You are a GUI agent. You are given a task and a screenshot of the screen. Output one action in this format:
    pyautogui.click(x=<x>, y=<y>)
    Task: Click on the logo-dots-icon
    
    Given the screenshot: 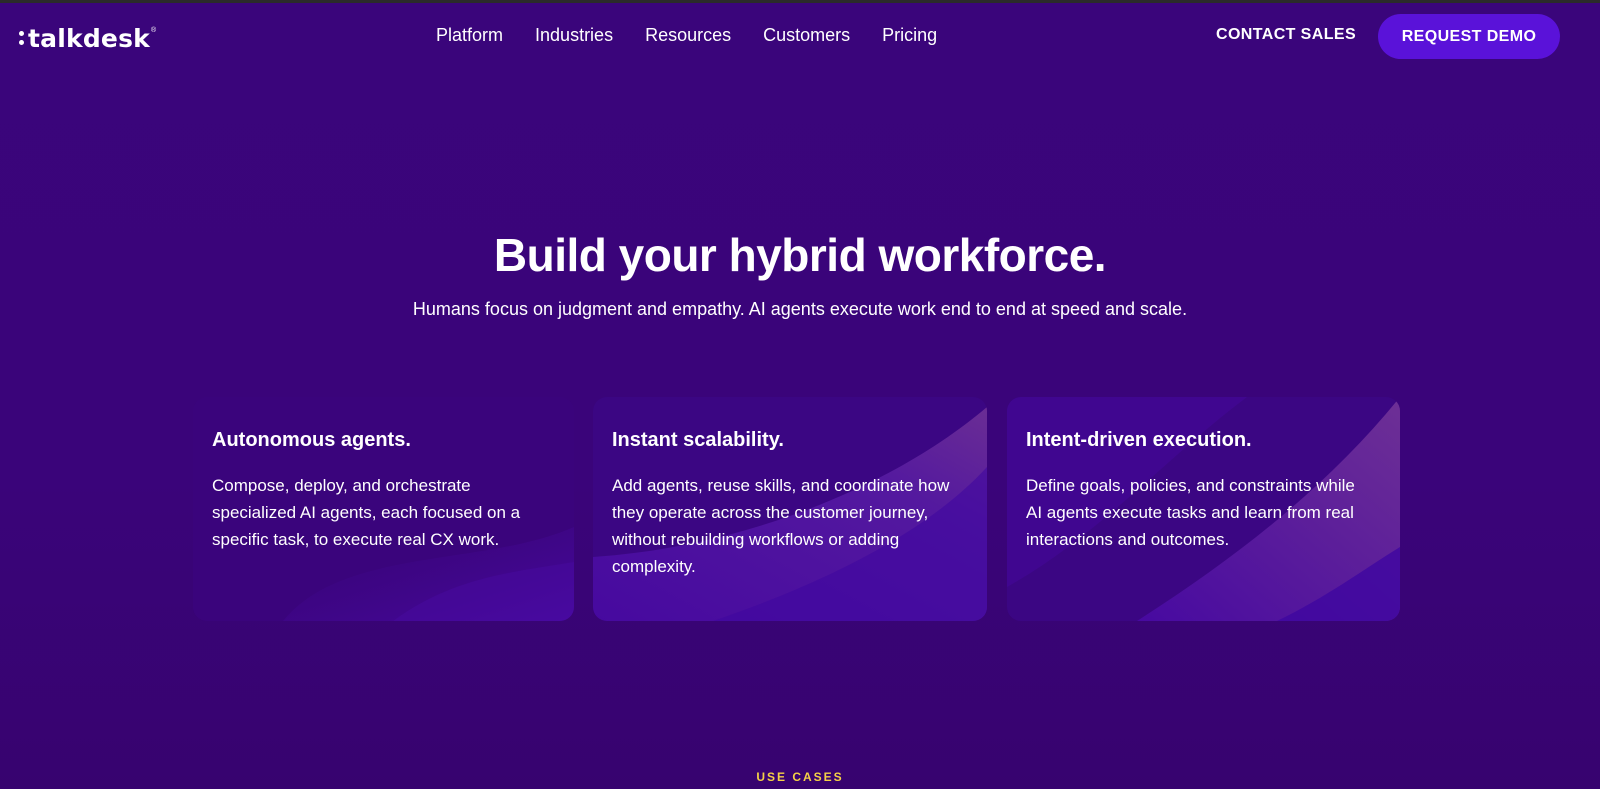 What is the action you would take?
    pyautogui.click(x=21, y=38)
    